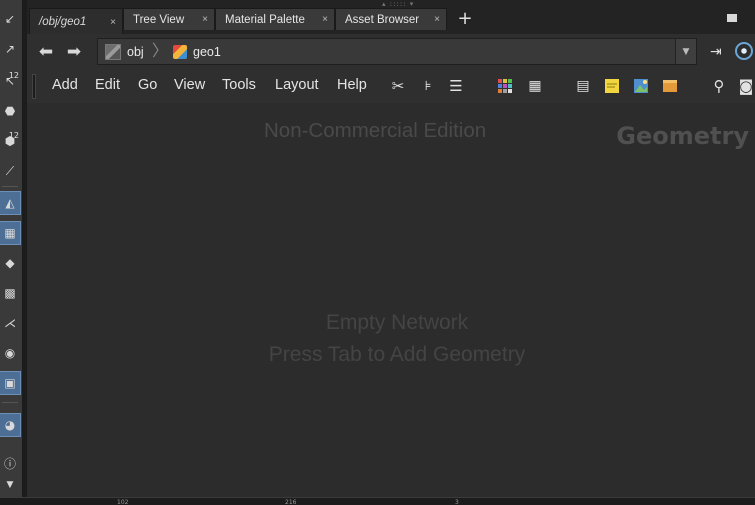 The width and height of the screenshot is (755, 505). I want to click on handle-tool-icon: ⬣, so click(10, 111).